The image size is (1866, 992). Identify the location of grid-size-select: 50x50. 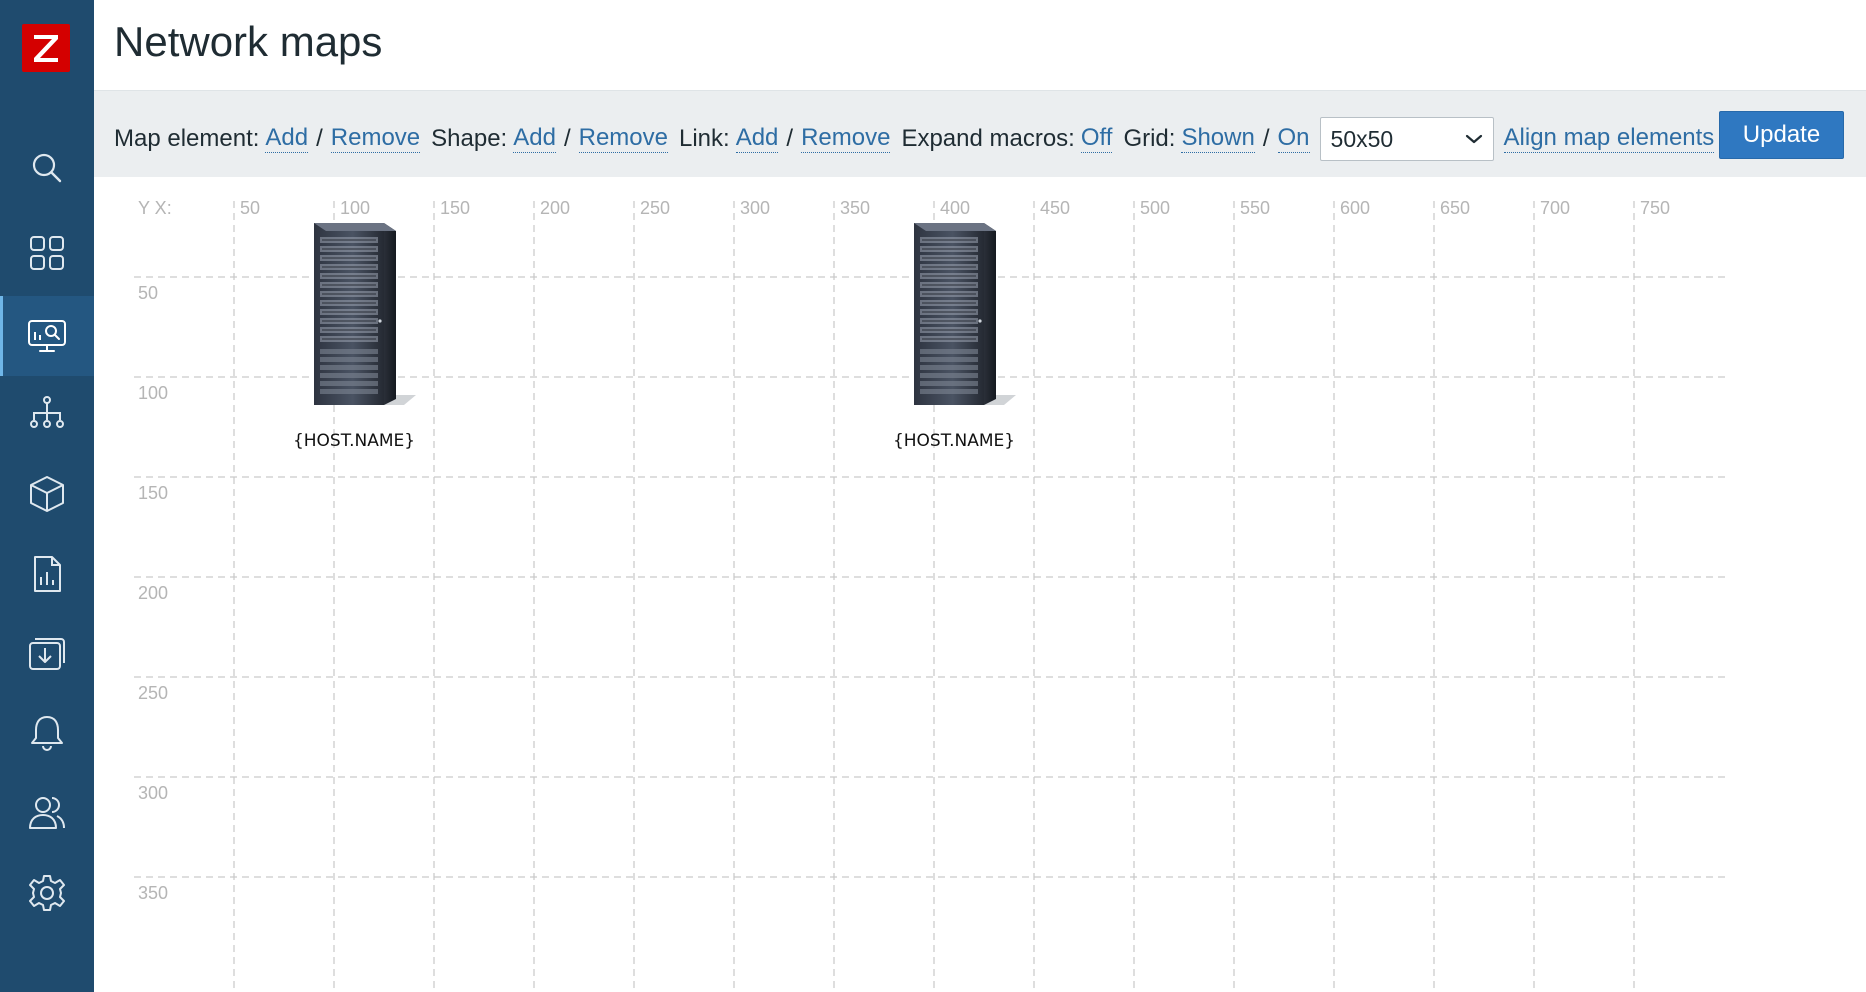
(1406, 139).